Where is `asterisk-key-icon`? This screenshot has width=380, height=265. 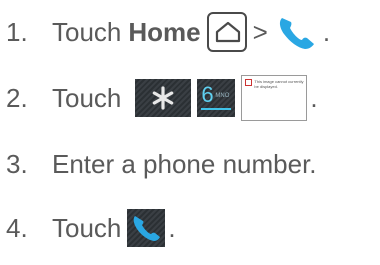 asterisk-key-icon is located at coordinates (163, 98).